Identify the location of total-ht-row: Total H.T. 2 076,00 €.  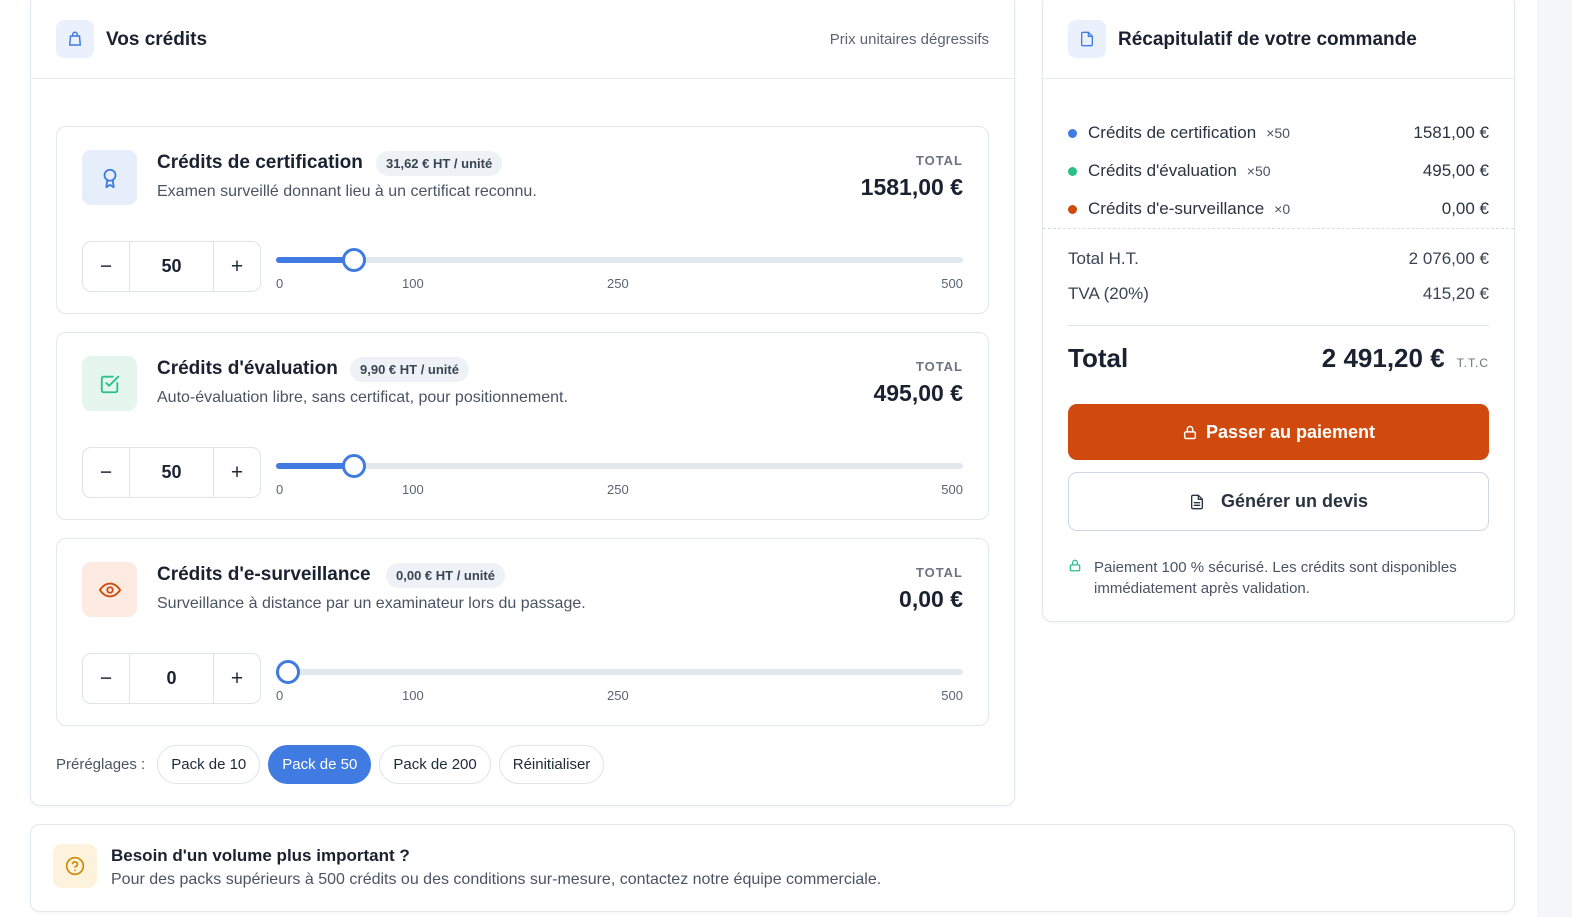
(1278, 260).